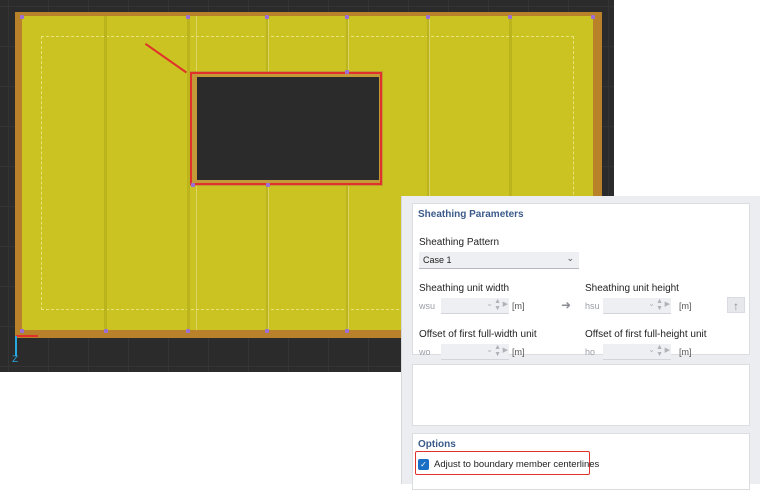 This screenshot has height=490, width=760. Describe the element at coordinates (425, 352) in the screenshot. I see `offset-width-symbol: wo` at that location.